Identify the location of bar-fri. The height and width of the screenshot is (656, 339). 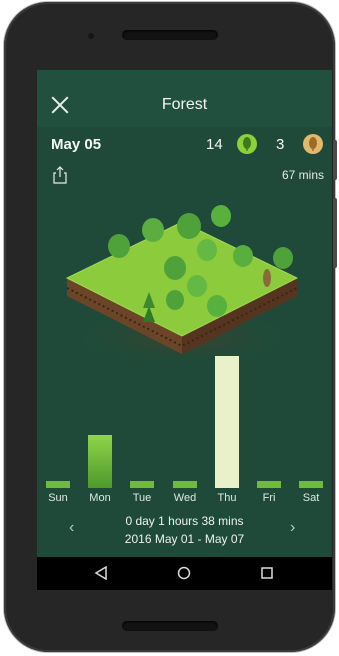
(269, 484).